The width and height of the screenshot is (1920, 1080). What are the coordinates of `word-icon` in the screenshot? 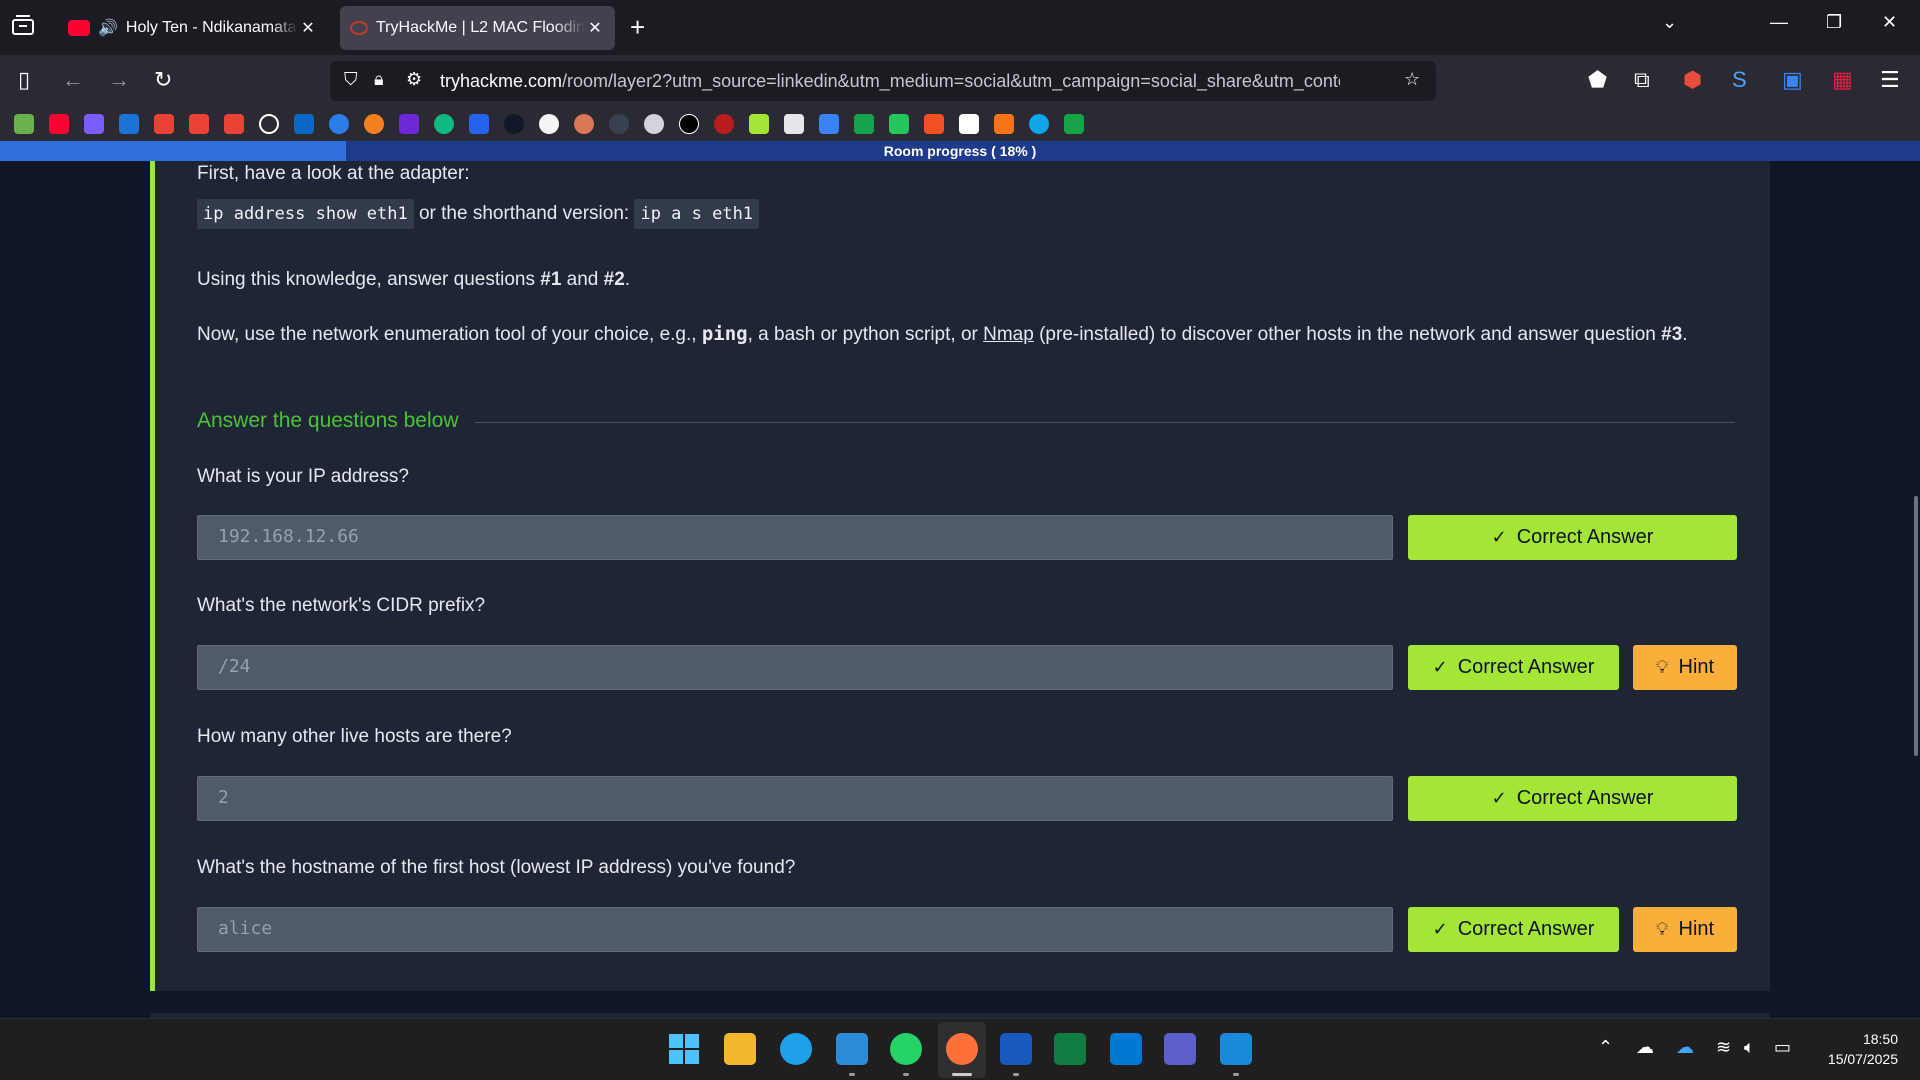 It's located at (1016, 1049).